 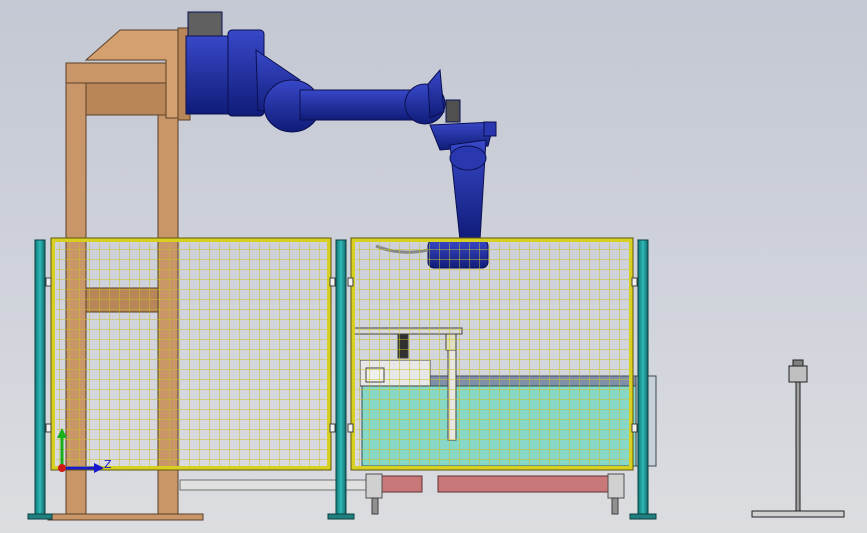 I want to click on safety-fence-left, so click(x=191, y=354).